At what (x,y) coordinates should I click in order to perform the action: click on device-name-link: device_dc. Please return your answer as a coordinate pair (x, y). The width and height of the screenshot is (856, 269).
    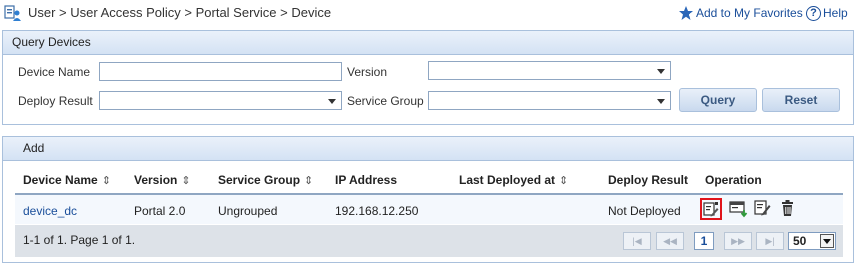
    Looking at the image, I should click on (50, 211).